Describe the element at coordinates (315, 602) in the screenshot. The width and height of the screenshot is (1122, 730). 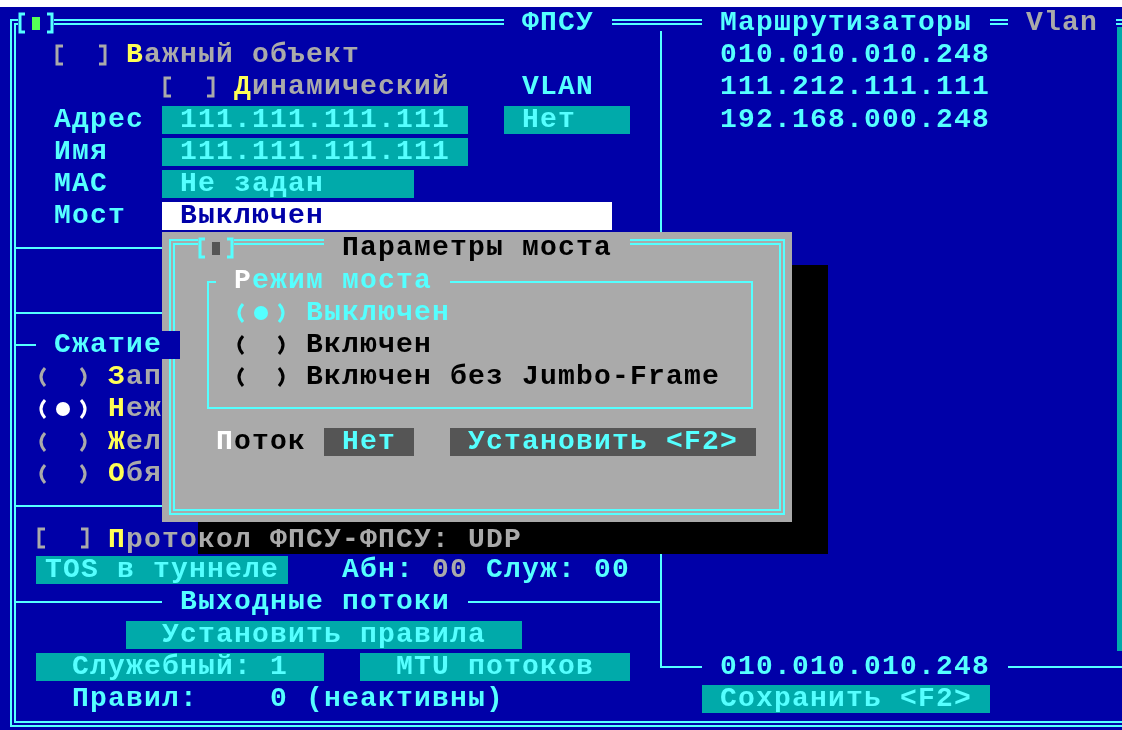
I see `section-title: Выходные потоки` at that location.